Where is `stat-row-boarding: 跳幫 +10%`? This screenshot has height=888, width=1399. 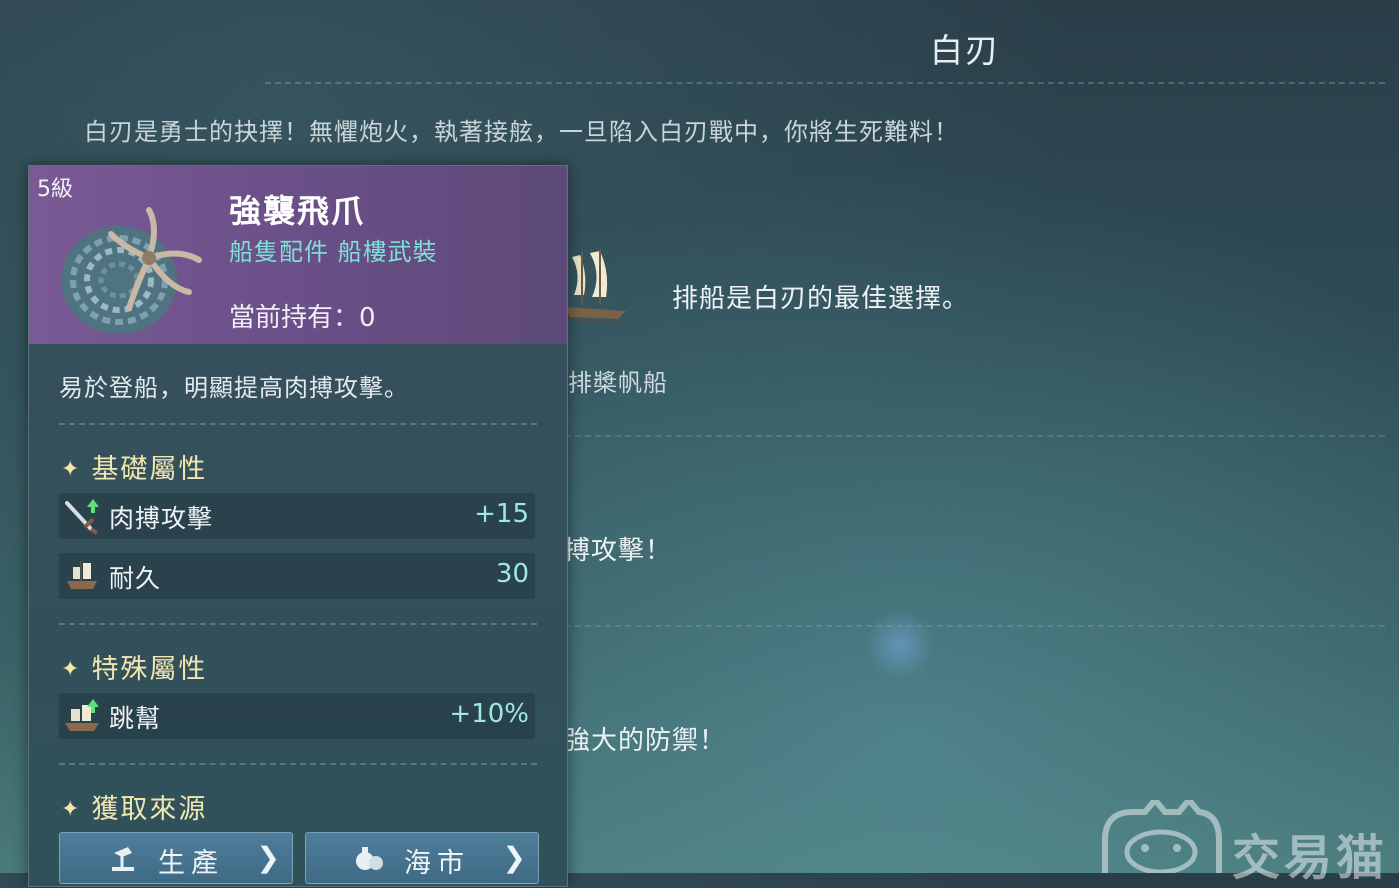 stat-row-boarding: 跳幫 +10% is located at coordinates (297, 716).